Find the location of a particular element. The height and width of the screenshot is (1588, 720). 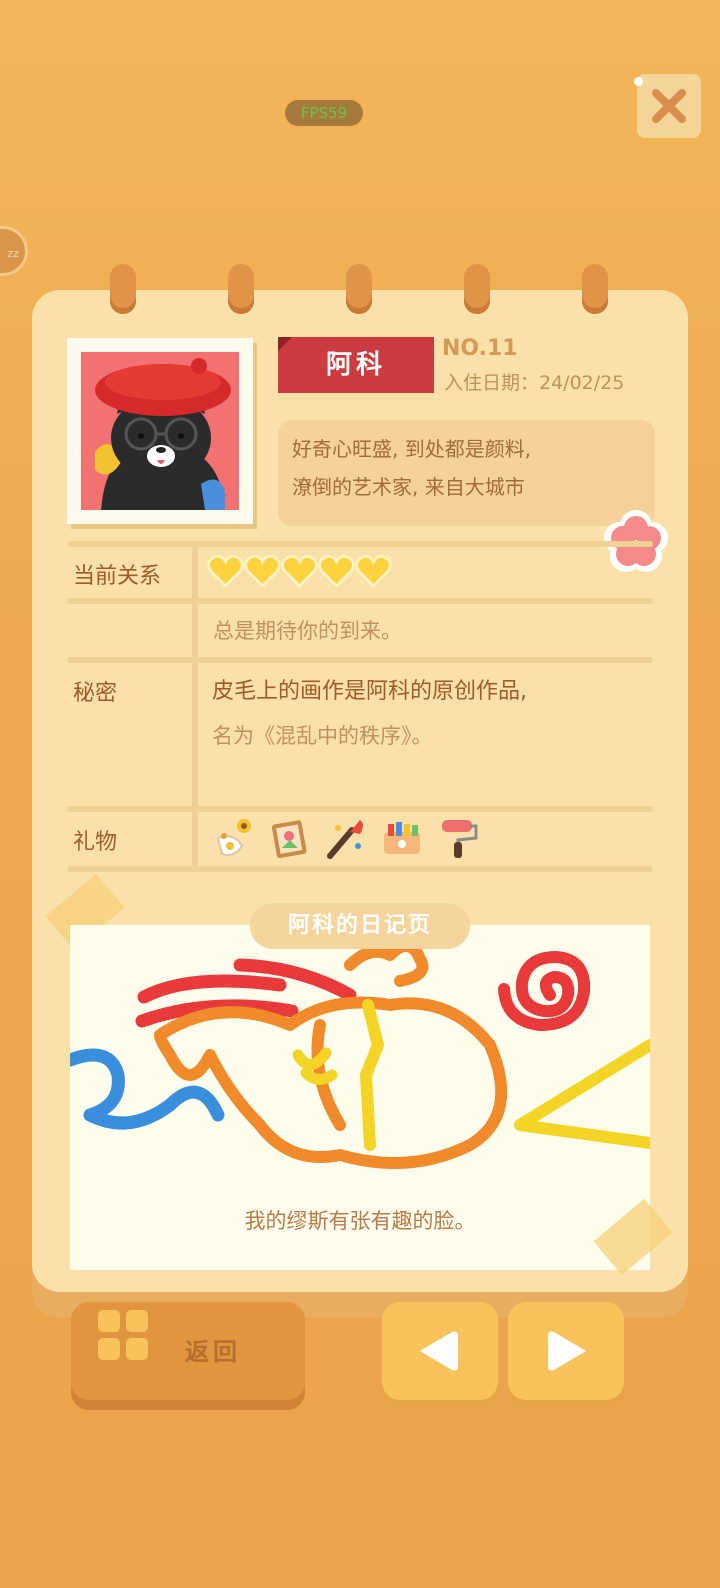

paint-box-icon is located at coordinates (402, 838).